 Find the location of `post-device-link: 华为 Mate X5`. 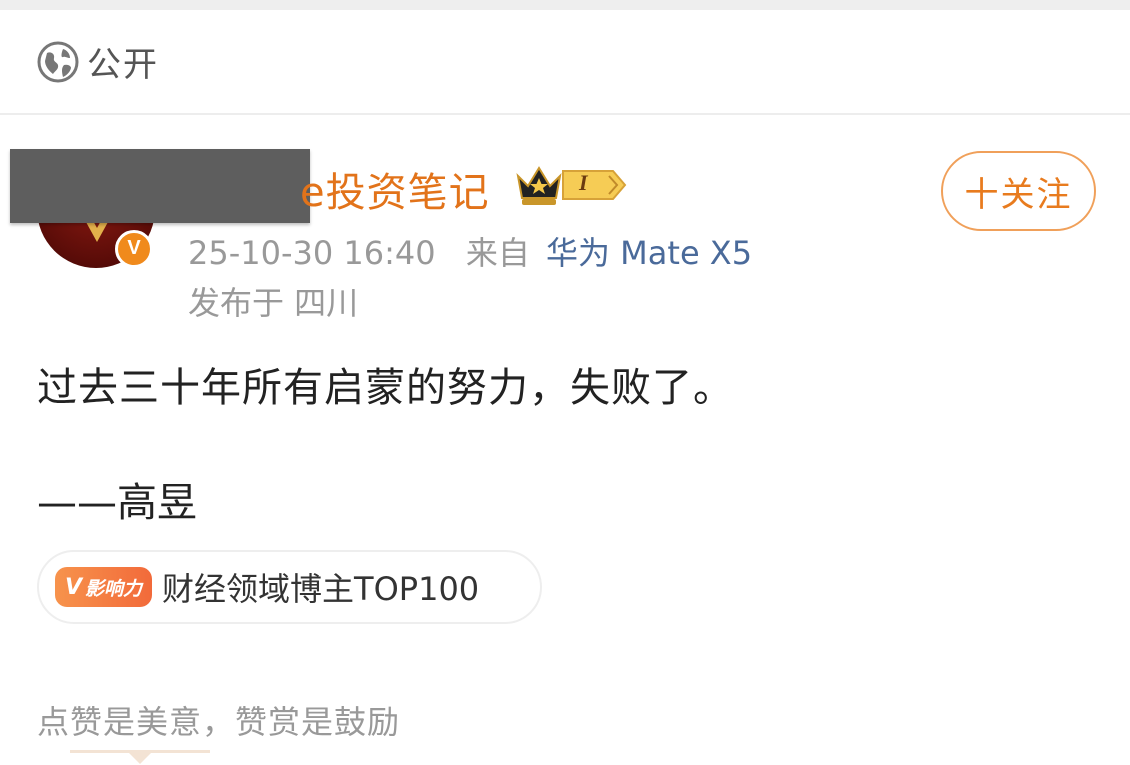

post-device-link: 华为 Mate X5 is located at coordinates (649, 253).